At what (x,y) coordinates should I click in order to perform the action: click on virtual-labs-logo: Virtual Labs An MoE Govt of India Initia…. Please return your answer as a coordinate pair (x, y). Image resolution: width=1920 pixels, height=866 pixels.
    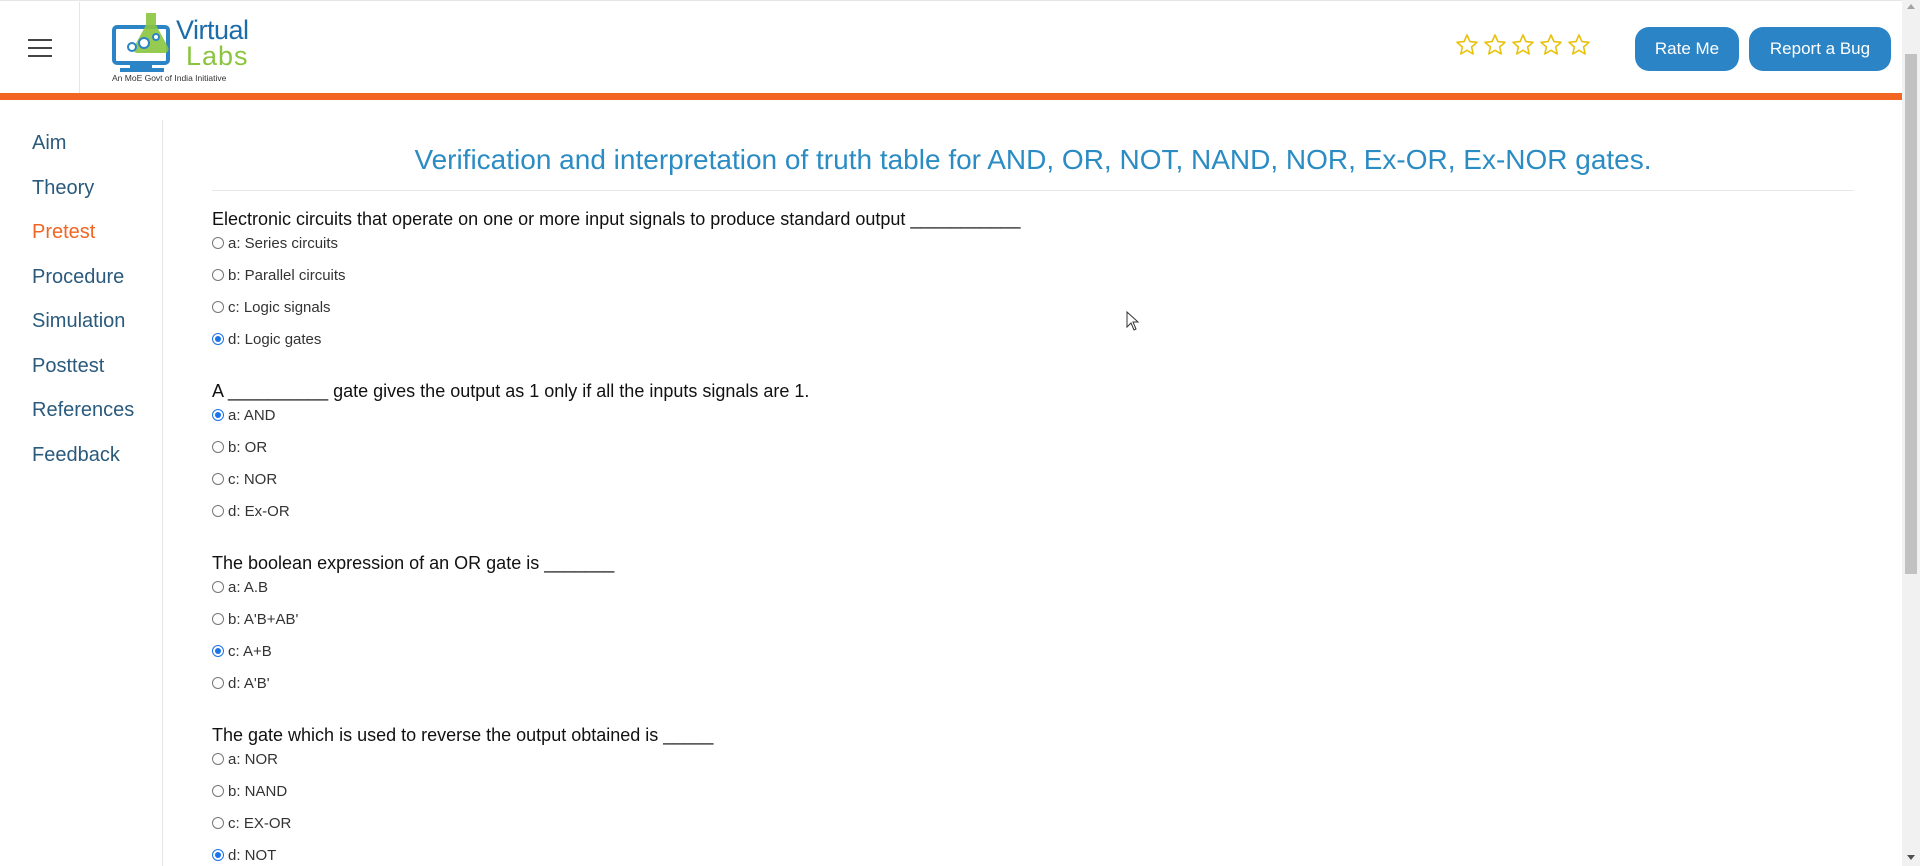
    Looking at the image, I should click on (183, 48).